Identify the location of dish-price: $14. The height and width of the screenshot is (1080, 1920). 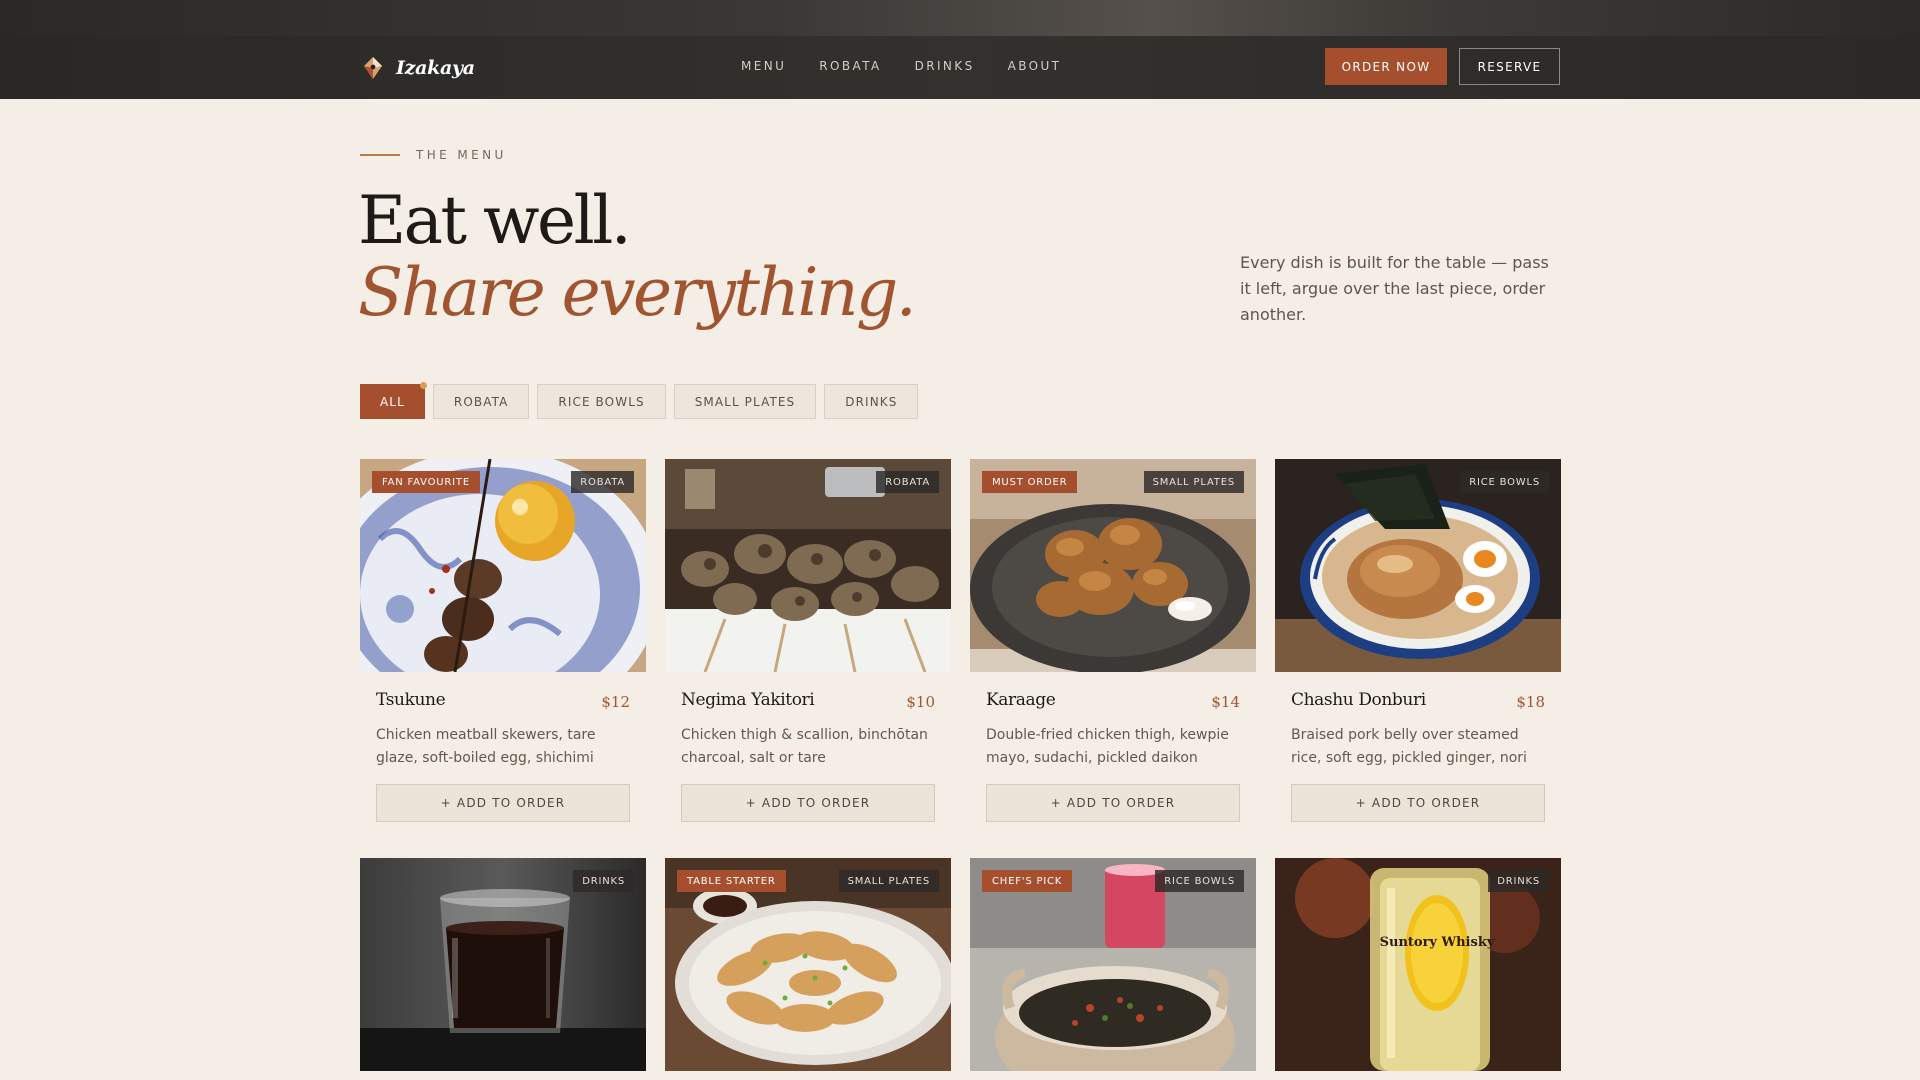
(1225, 702).